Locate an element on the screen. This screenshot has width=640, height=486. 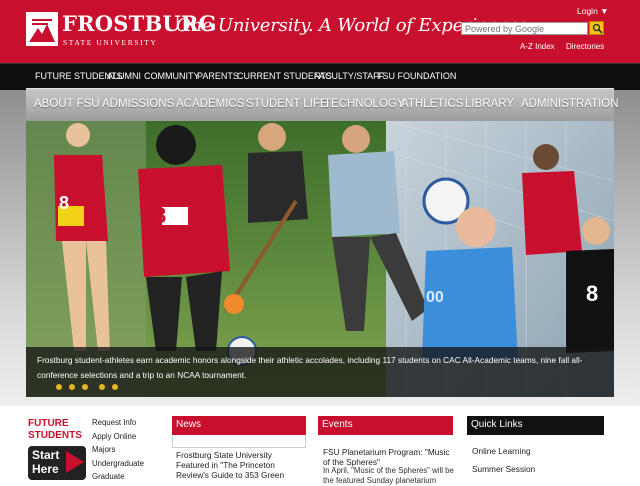
nav-about-fsu: ABOUT FSU is located at coordinates (67, 104).